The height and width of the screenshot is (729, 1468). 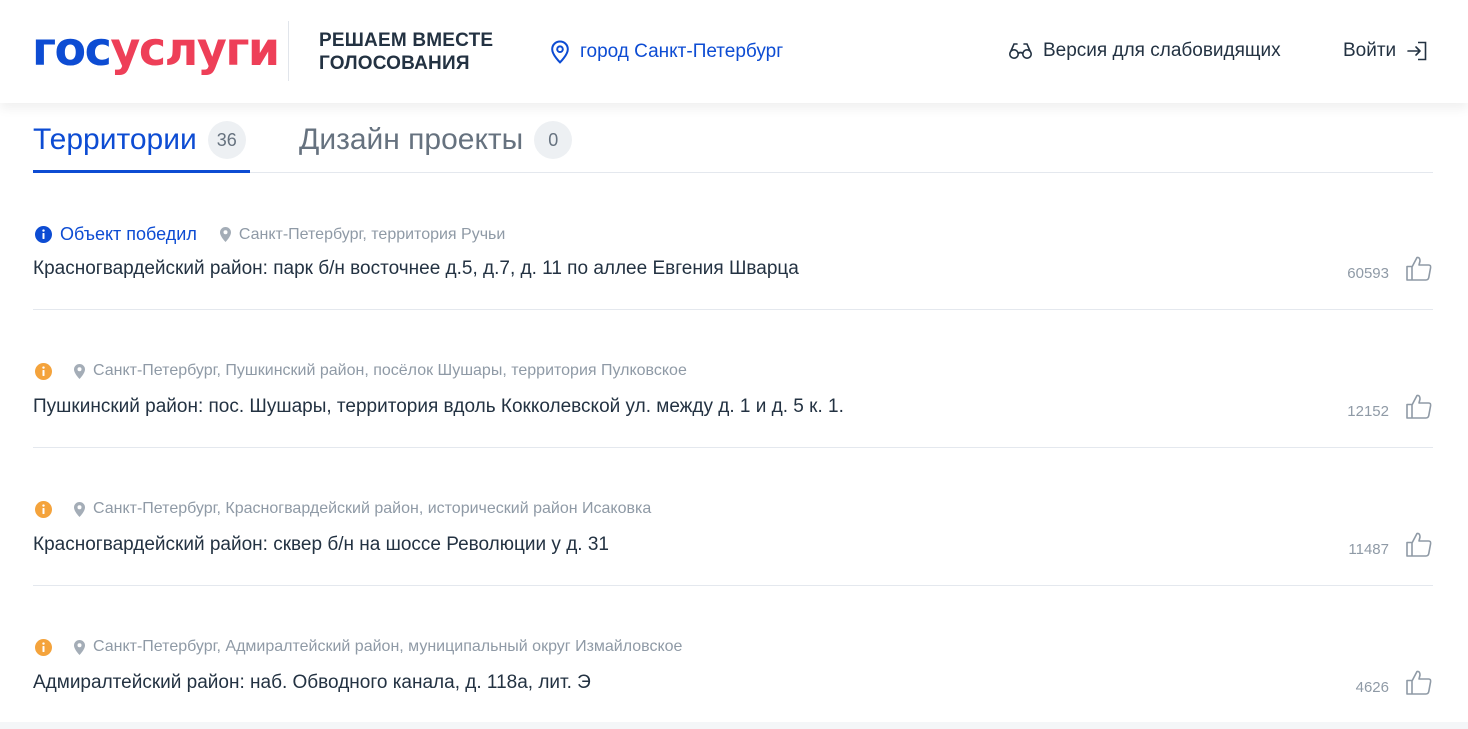 What do you see at coordinates (394, 63) in the screenshot?
I see `slogan-line-2: ГОЛОСОВАНИЯ` at bounding box center [394, 63].